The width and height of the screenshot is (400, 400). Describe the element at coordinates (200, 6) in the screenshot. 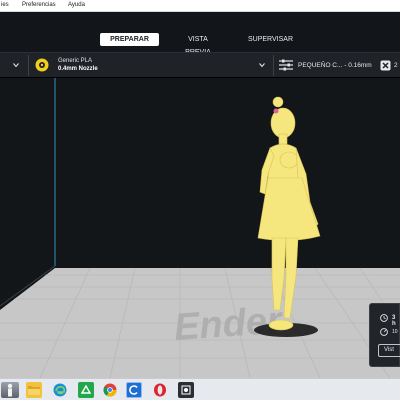

I see `menu-bar: ies Preferencias Ayuda` at that location.